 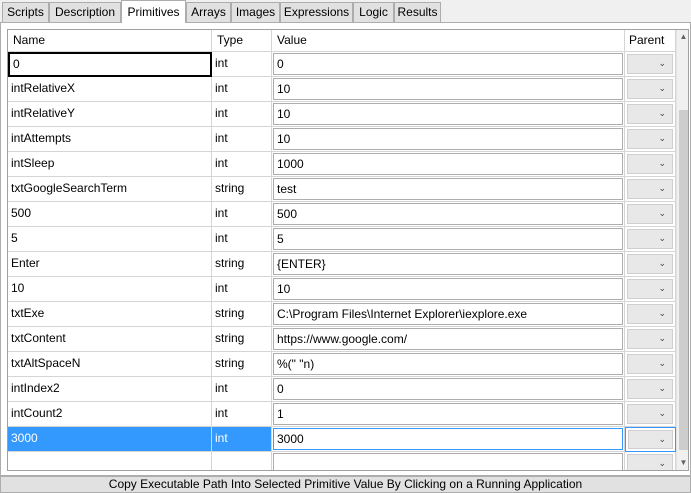 What do you see at coordinates (208, 12) in the screenshot?
I see `tab-arrays: Arrays` at bounding box center [208, 12].